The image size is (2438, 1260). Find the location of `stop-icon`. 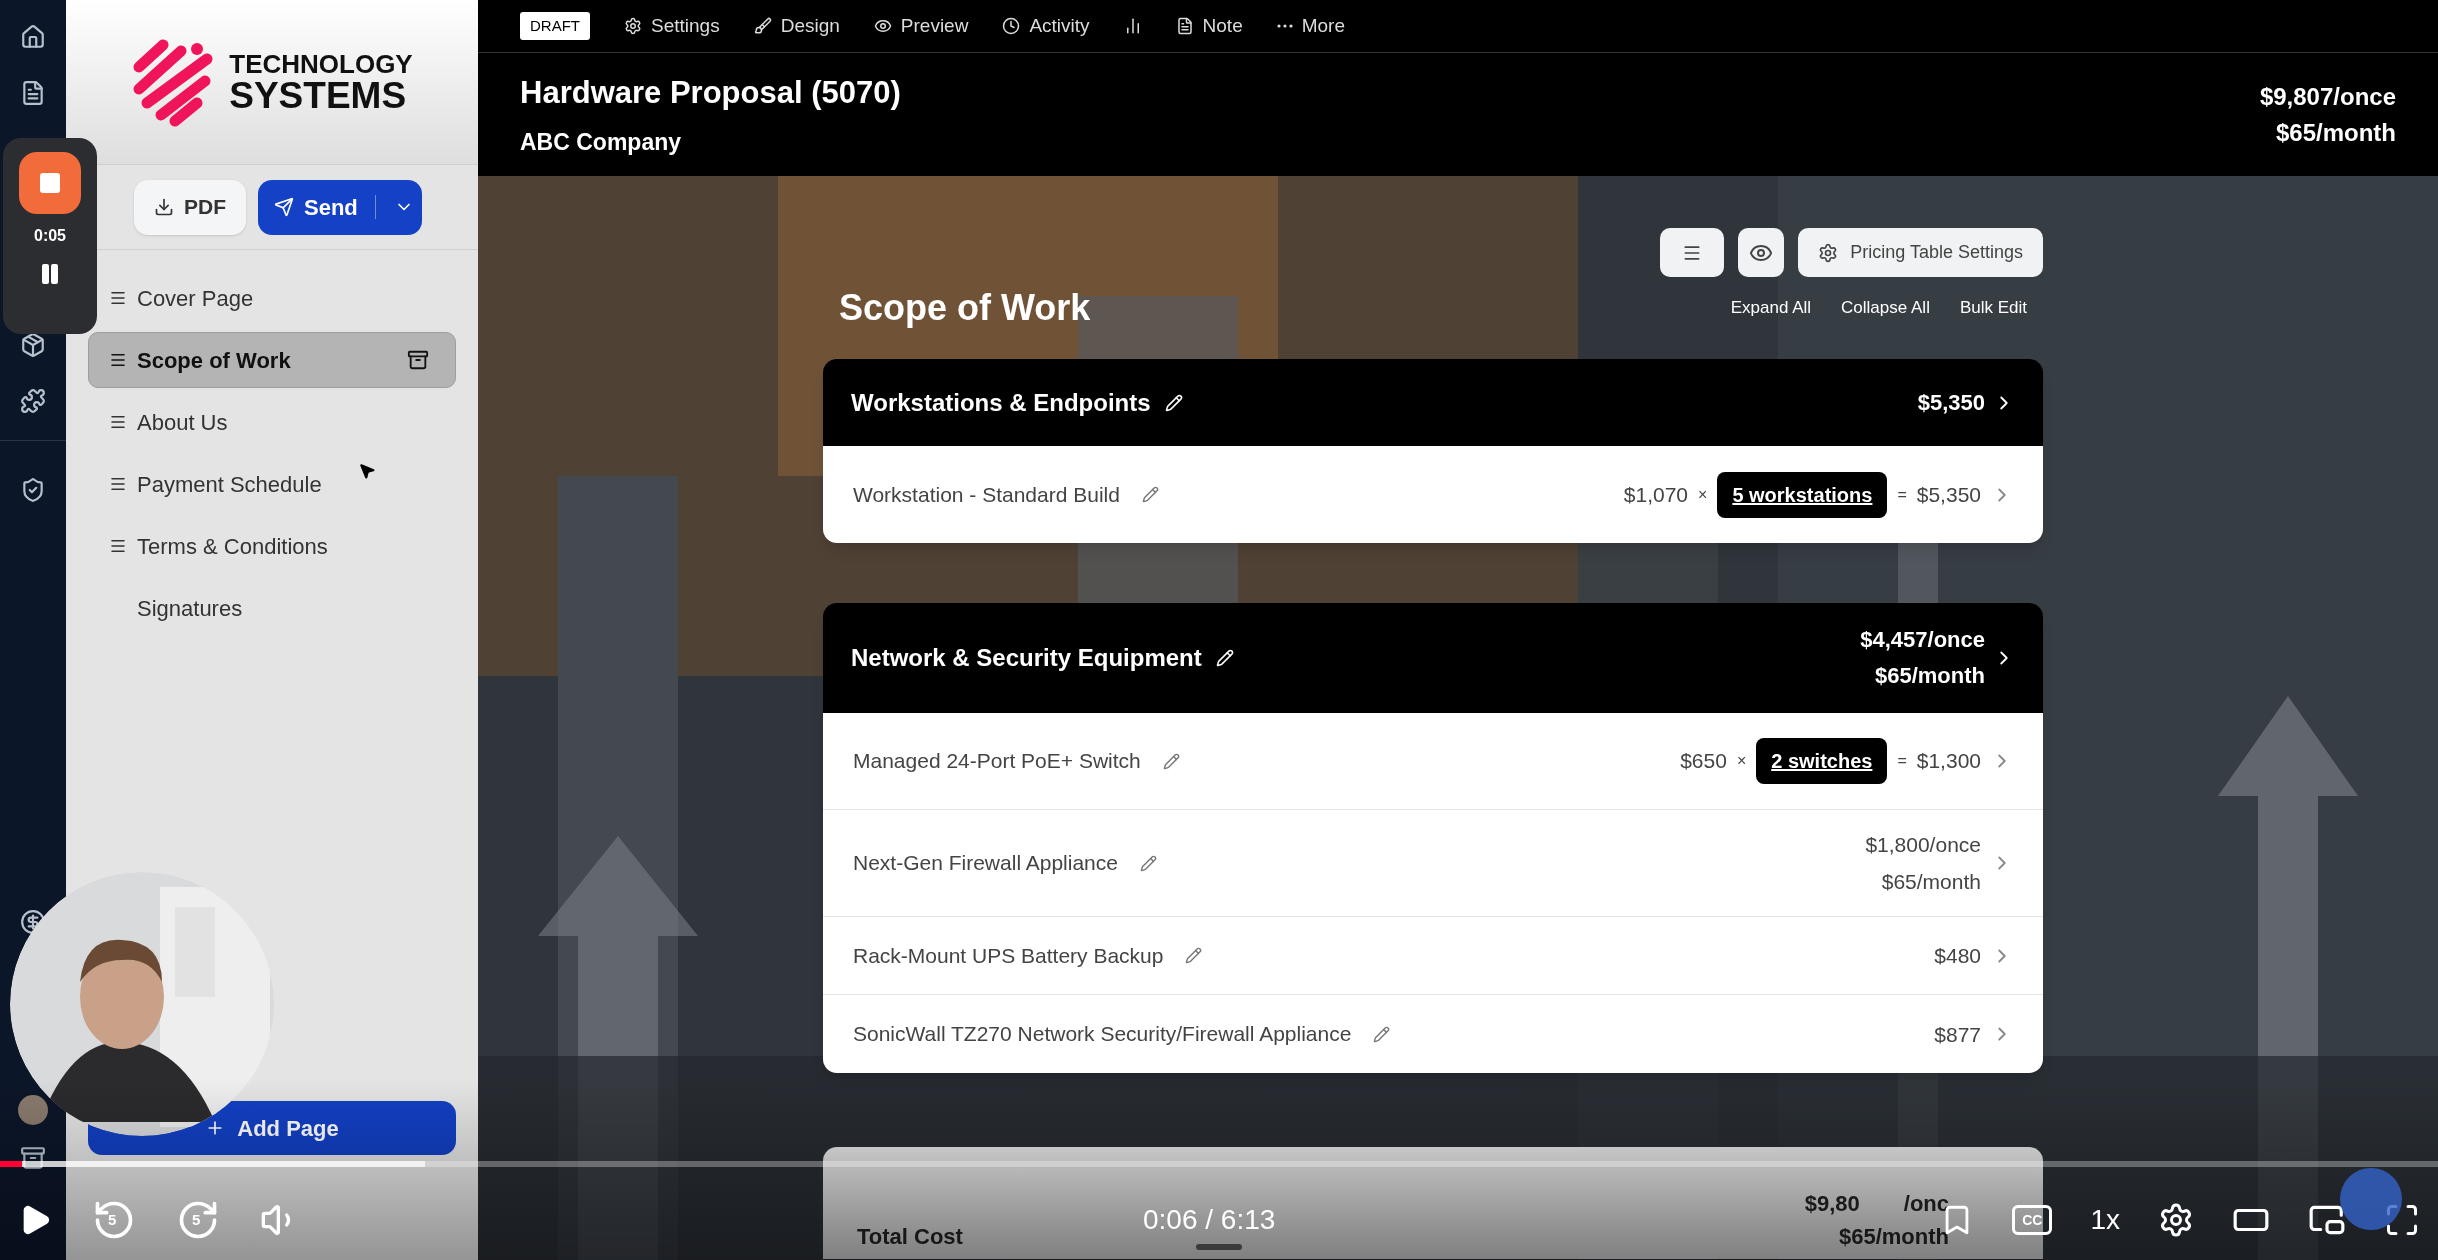

stop-icon is located at coordinates (50, 183).